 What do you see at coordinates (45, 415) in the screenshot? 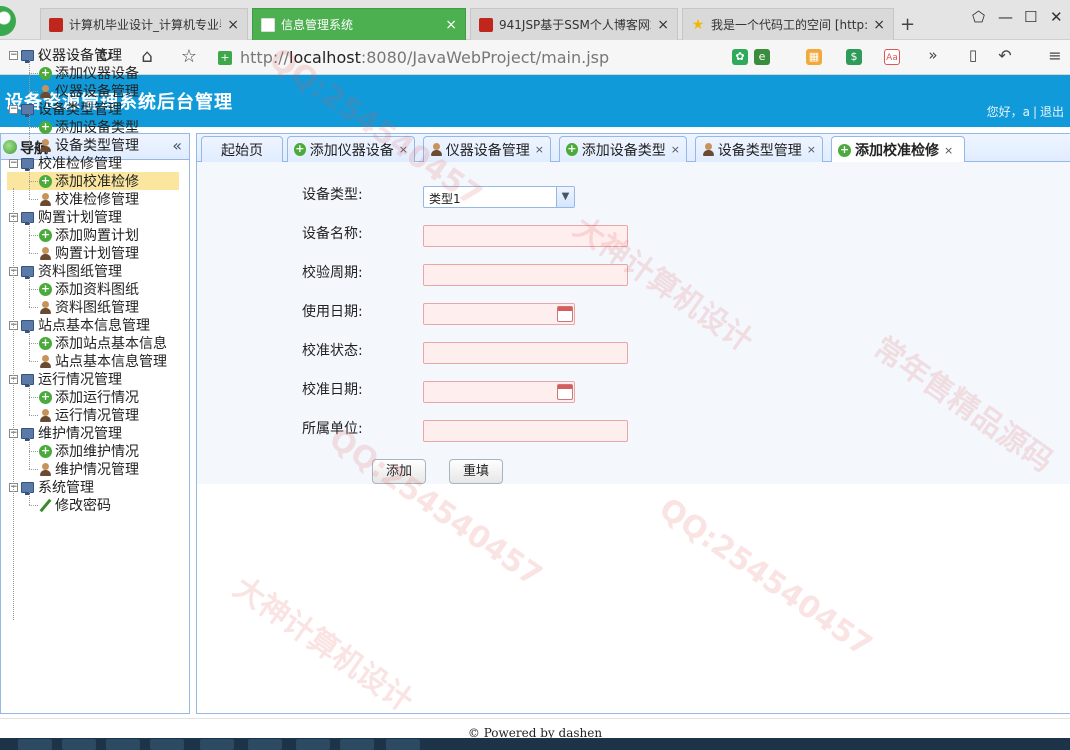
I see `user-icon` at bounding box center [45, 415].